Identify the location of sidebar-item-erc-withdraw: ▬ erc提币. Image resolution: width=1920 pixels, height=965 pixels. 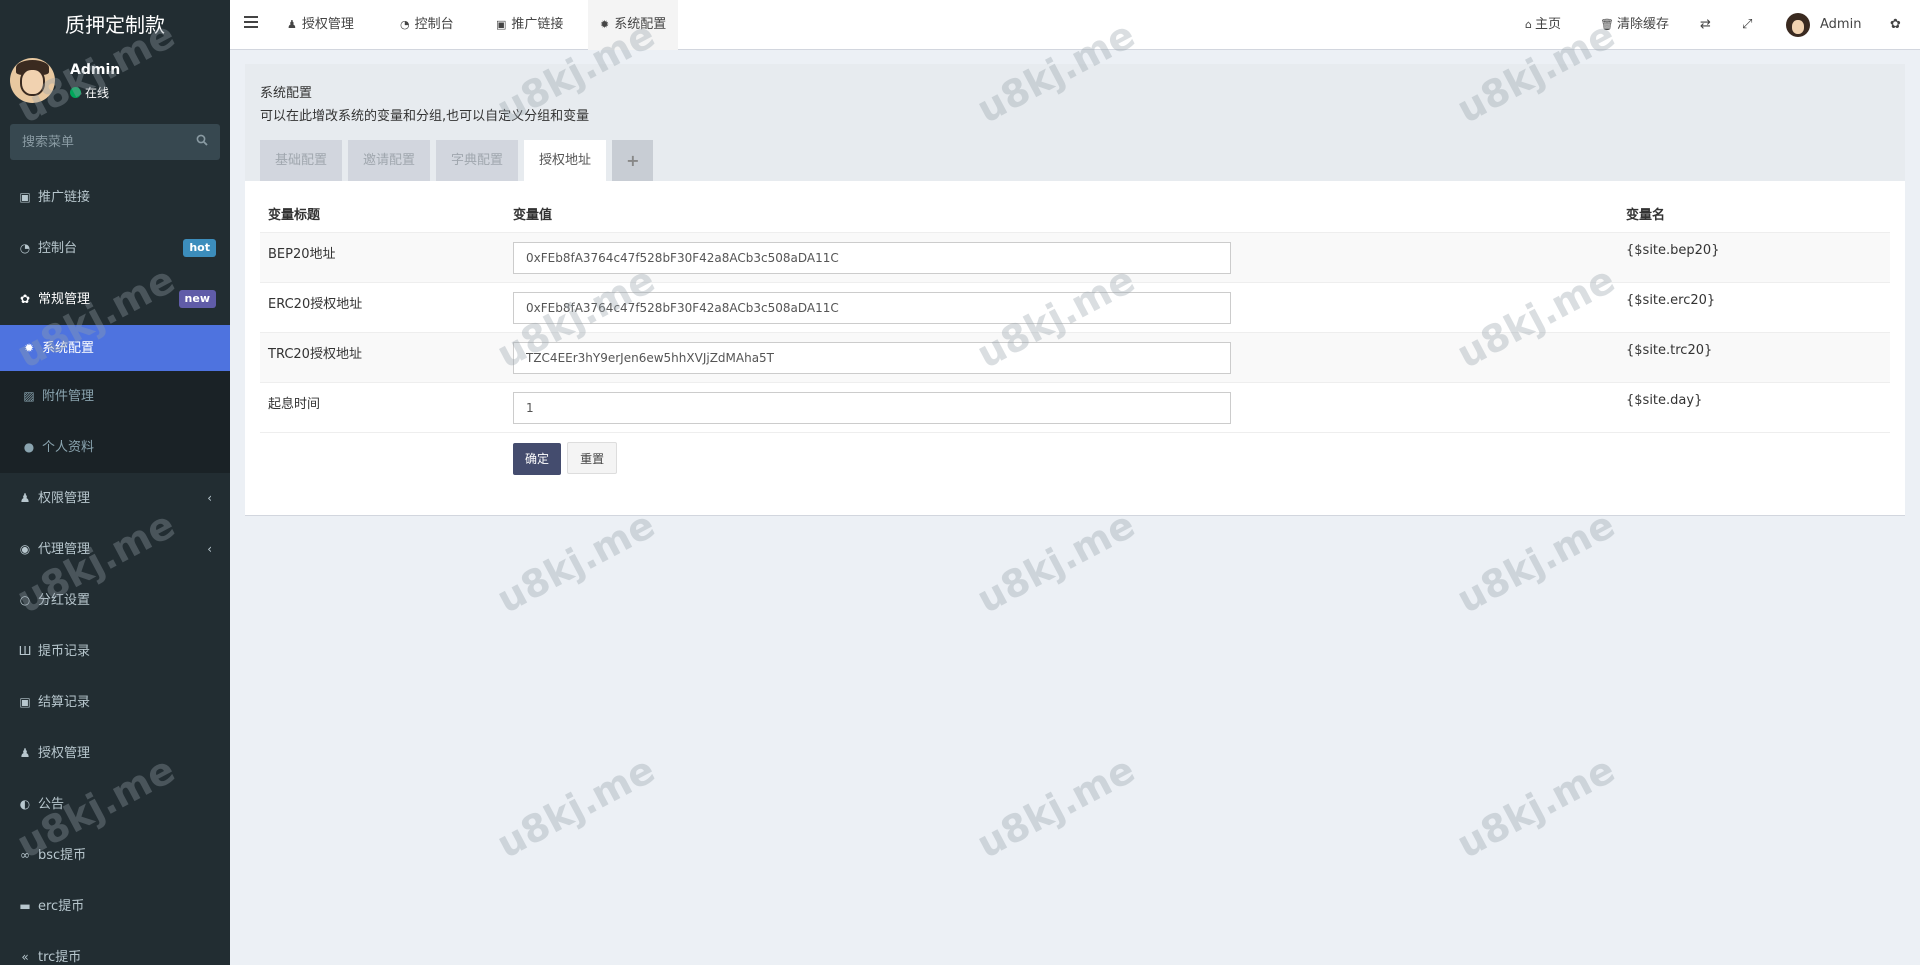
(115, 906).